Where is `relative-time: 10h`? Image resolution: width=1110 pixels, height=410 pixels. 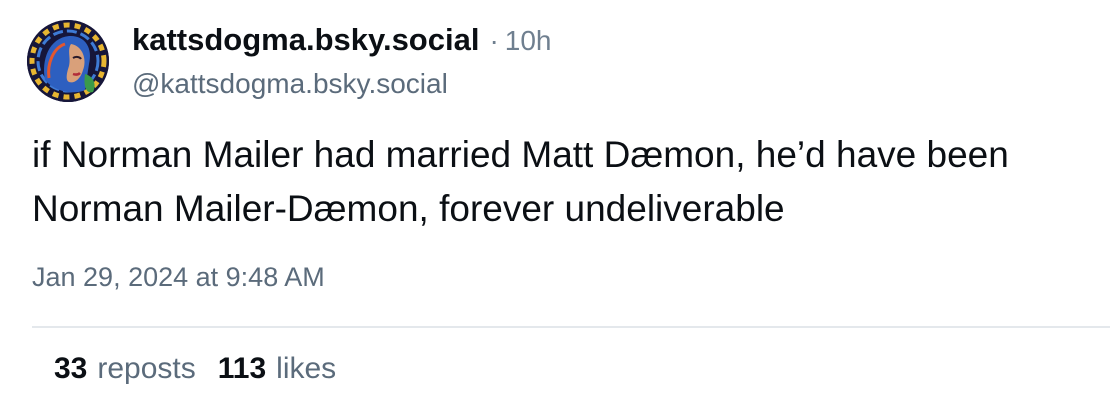 relative-time: 10h is located at coordinates (528, 41).